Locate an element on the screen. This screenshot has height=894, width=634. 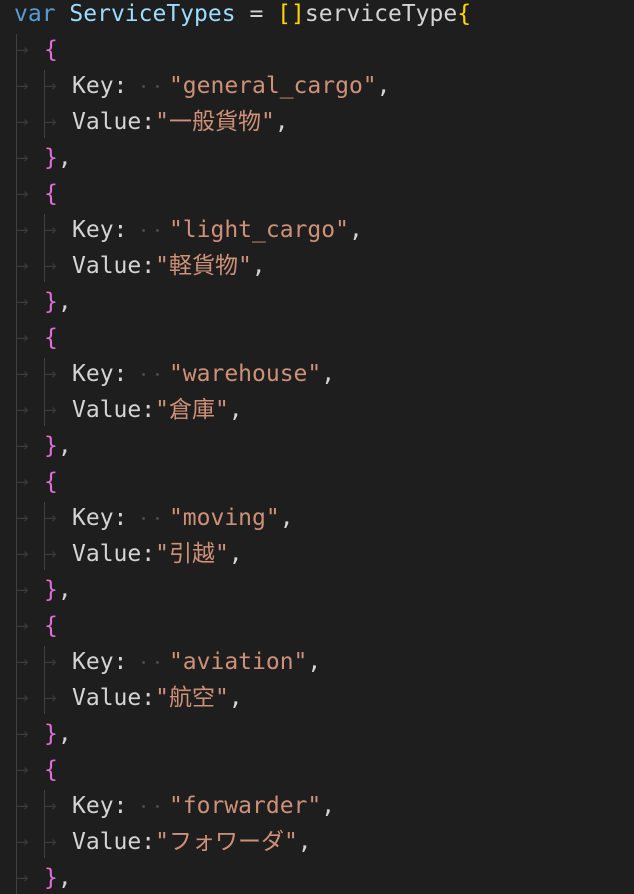
open-brace: { is located at coordinates (464, 14).